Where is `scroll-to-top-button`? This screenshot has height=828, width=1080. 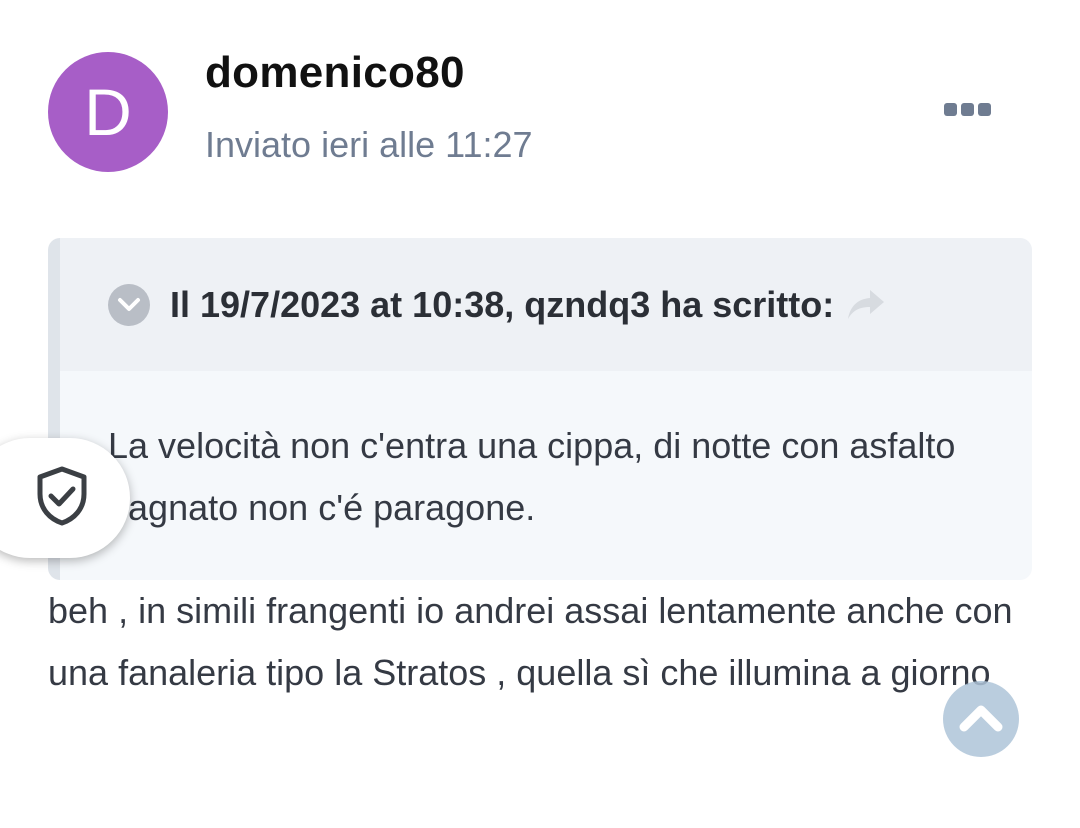 scroll-to-top-button is located at coordinates (981, 719).